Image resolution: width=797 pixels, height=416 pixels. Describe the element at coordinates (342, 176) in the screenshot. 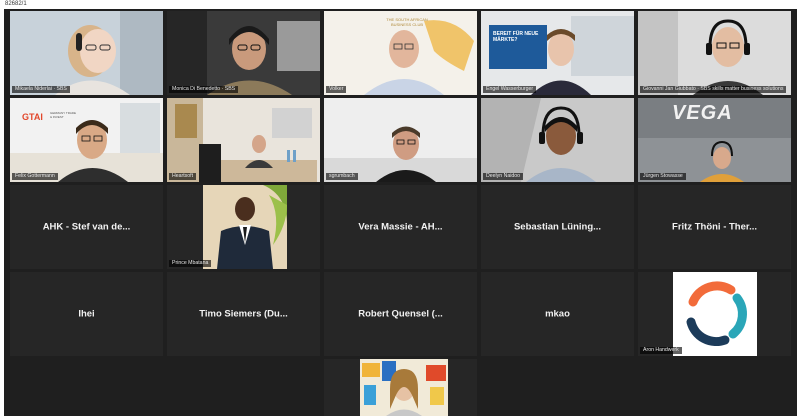

I see `participant-name: sgrumbach` at that location.